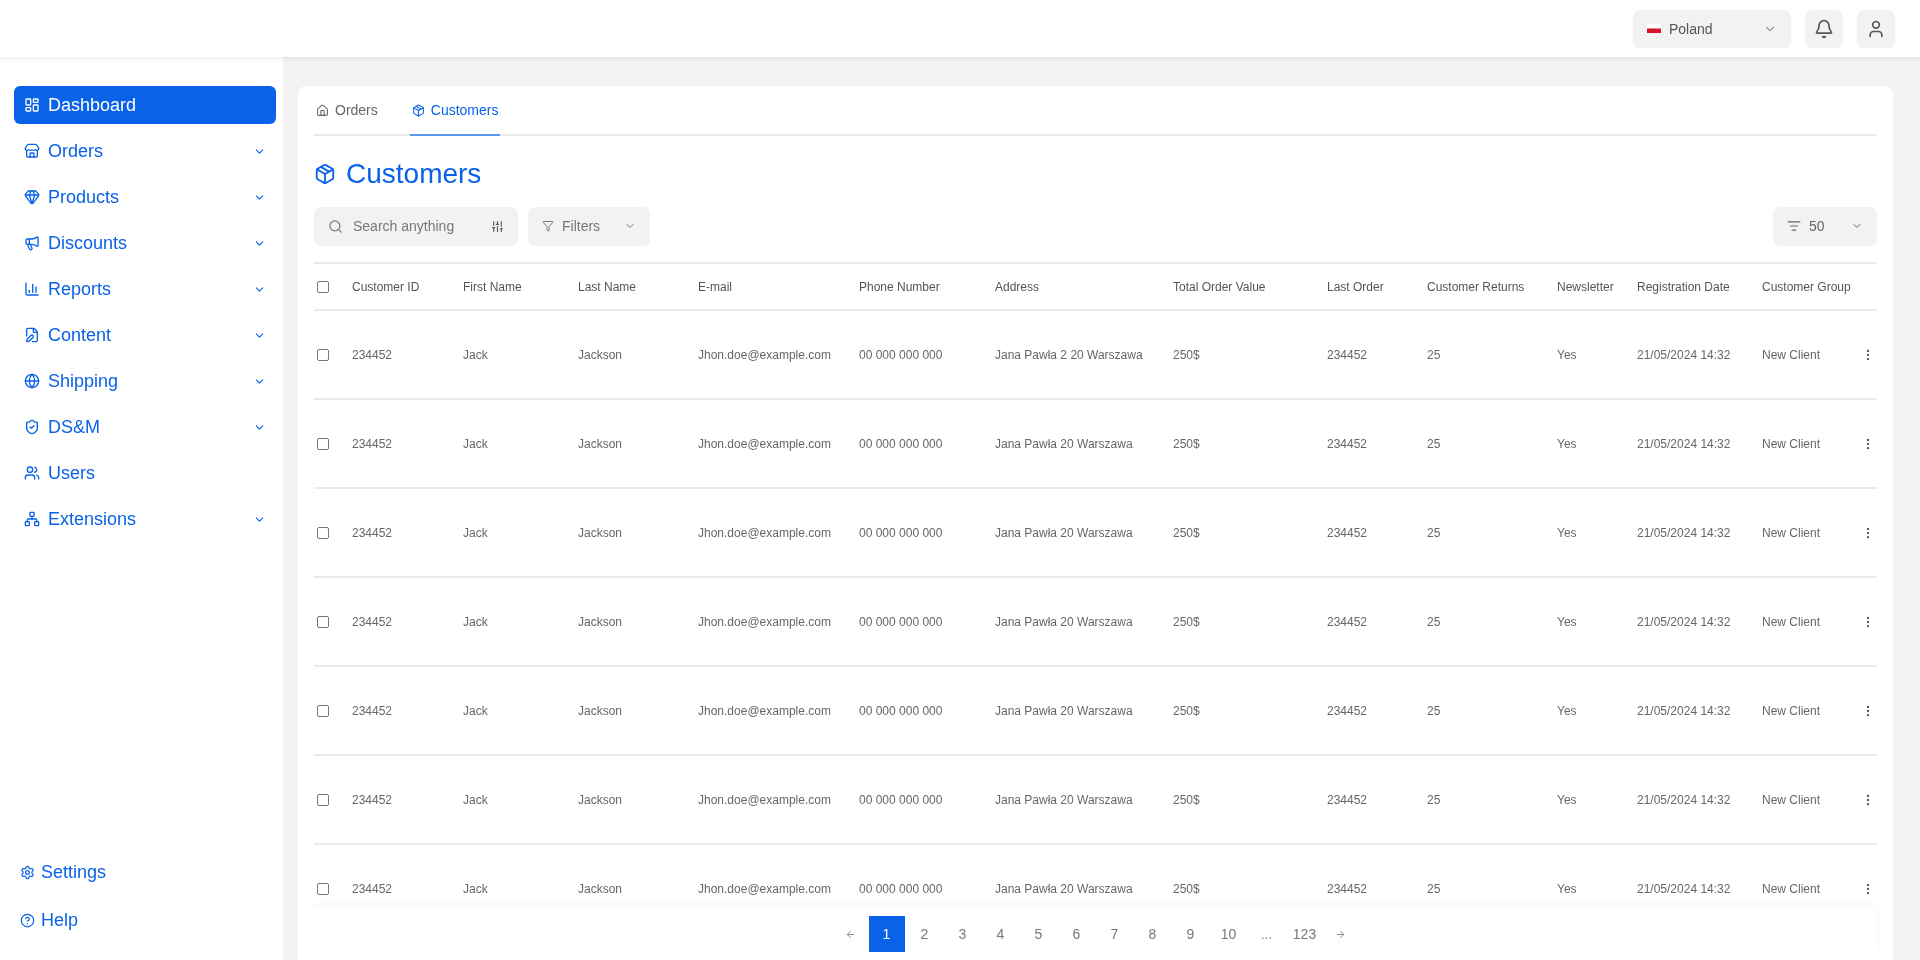  I want to click on filter-icon, so click(548, 226).